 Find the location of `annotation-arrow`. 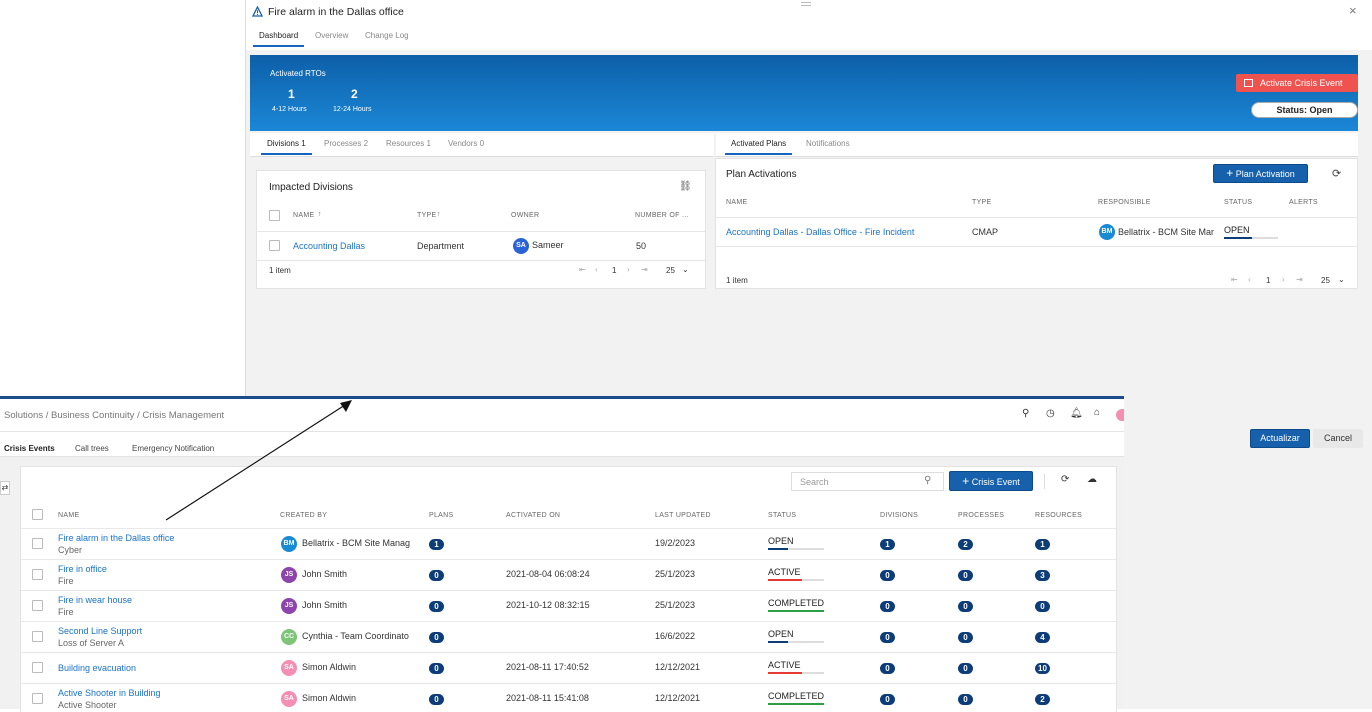

annotation-arrow is located at coordinates (258, 460).